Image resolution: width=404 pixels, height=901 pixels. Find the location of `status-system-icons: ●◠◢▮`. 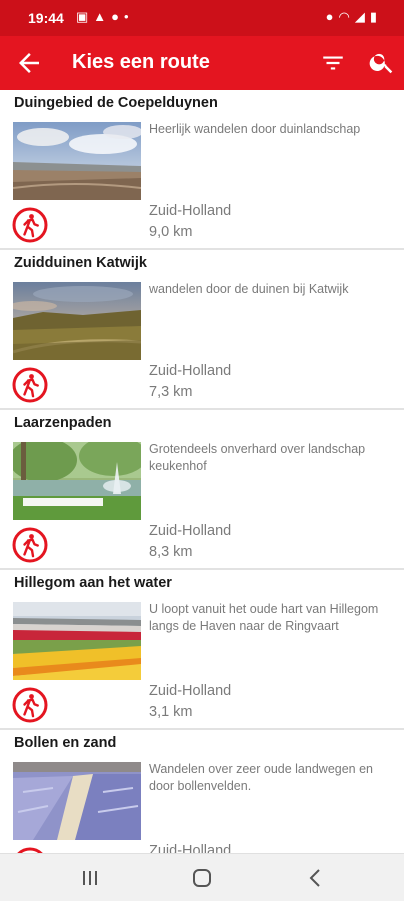

status-system-icons: ●◠◢▮ is located at coordinates (354, 17).